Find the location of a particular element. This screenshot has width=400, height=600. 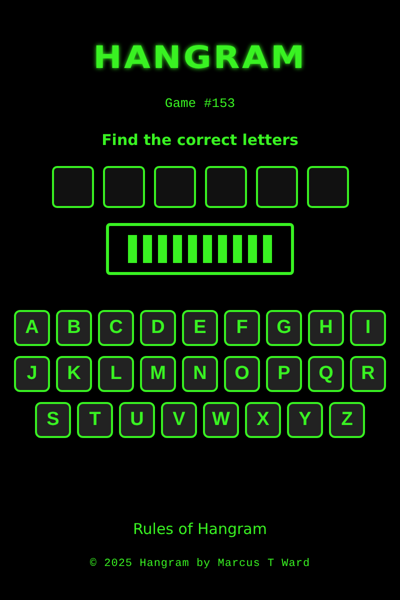

letter-key: S is located at coordinates (53, 420).